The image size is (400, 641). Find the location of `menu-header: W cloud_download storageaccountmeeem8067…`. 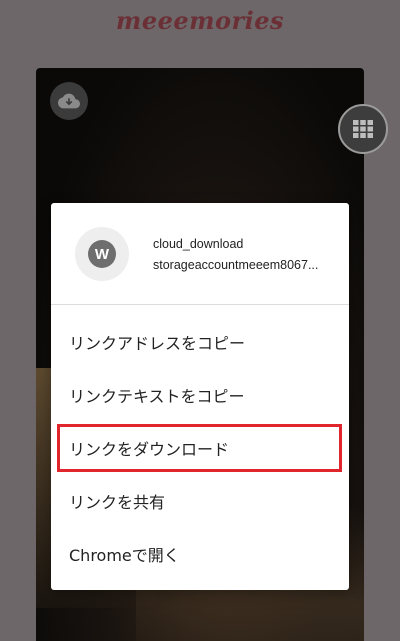

menu-header: W cloud_download storageaccountmeeem8067… is located at coordinates (200, 254).